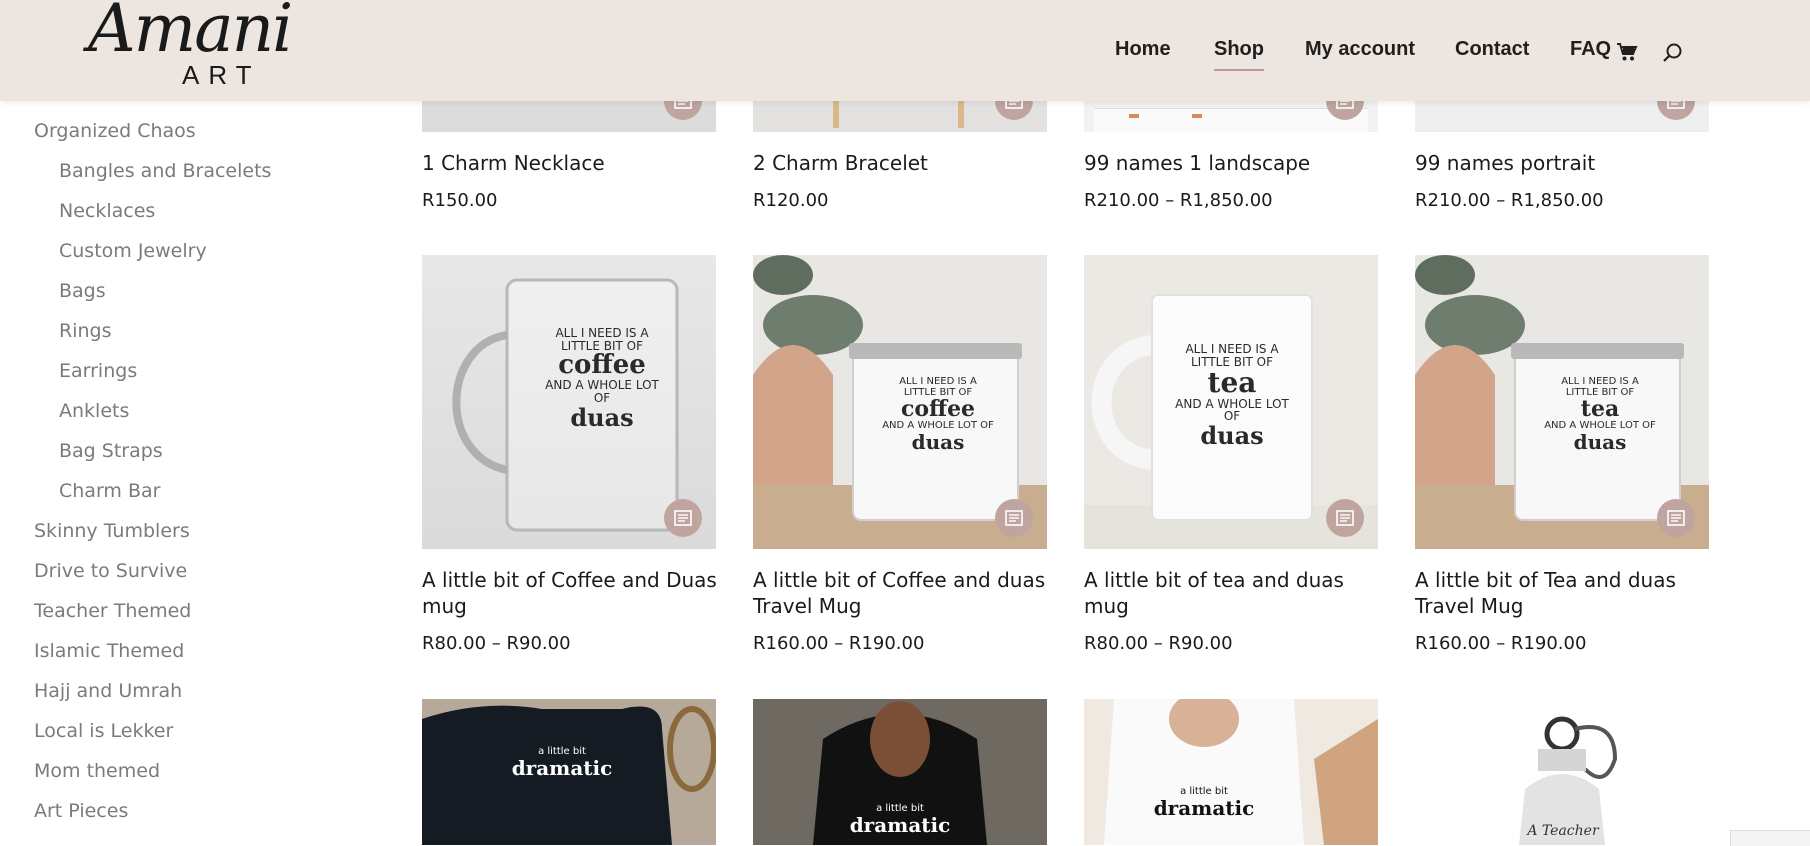 The image size is (1810, 846). Describe the element at coordinates (112, 611) in the screenshot. I see `category-teacher-themed: Teacher Themed` at that location.